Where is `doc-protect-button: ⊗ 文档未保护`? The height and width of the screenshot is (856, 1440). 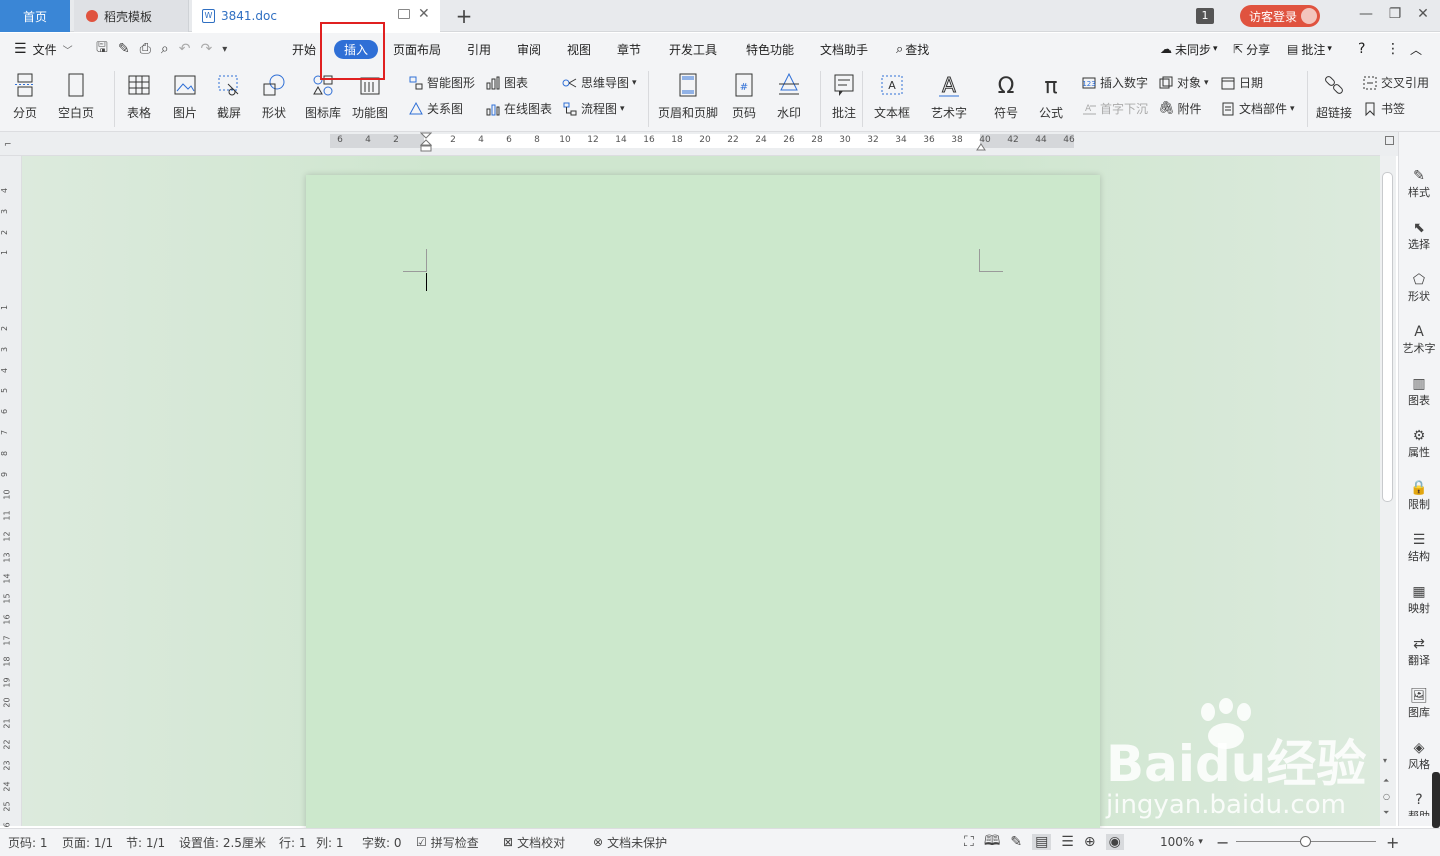
doc-protect-button: ⊗ 文档未保护 is located at coordinates (630, 842).